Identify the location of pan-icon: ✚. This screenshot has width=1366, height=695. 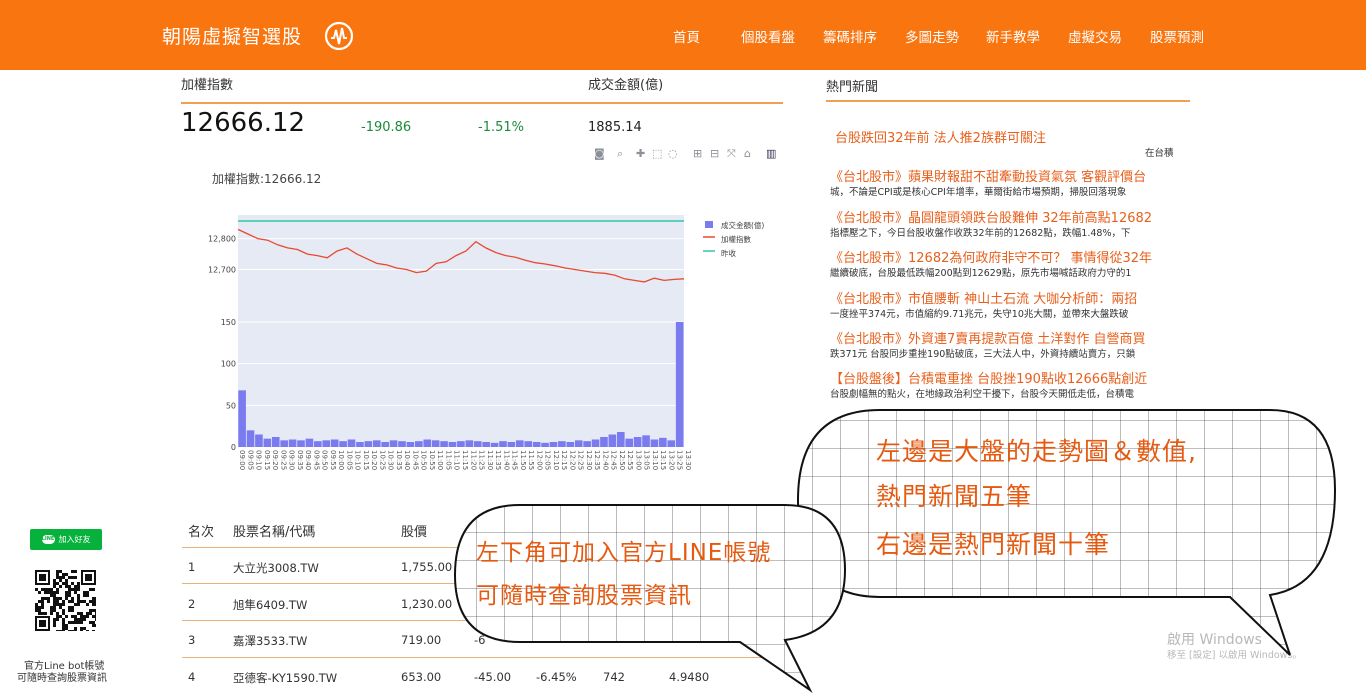
(640, 153).